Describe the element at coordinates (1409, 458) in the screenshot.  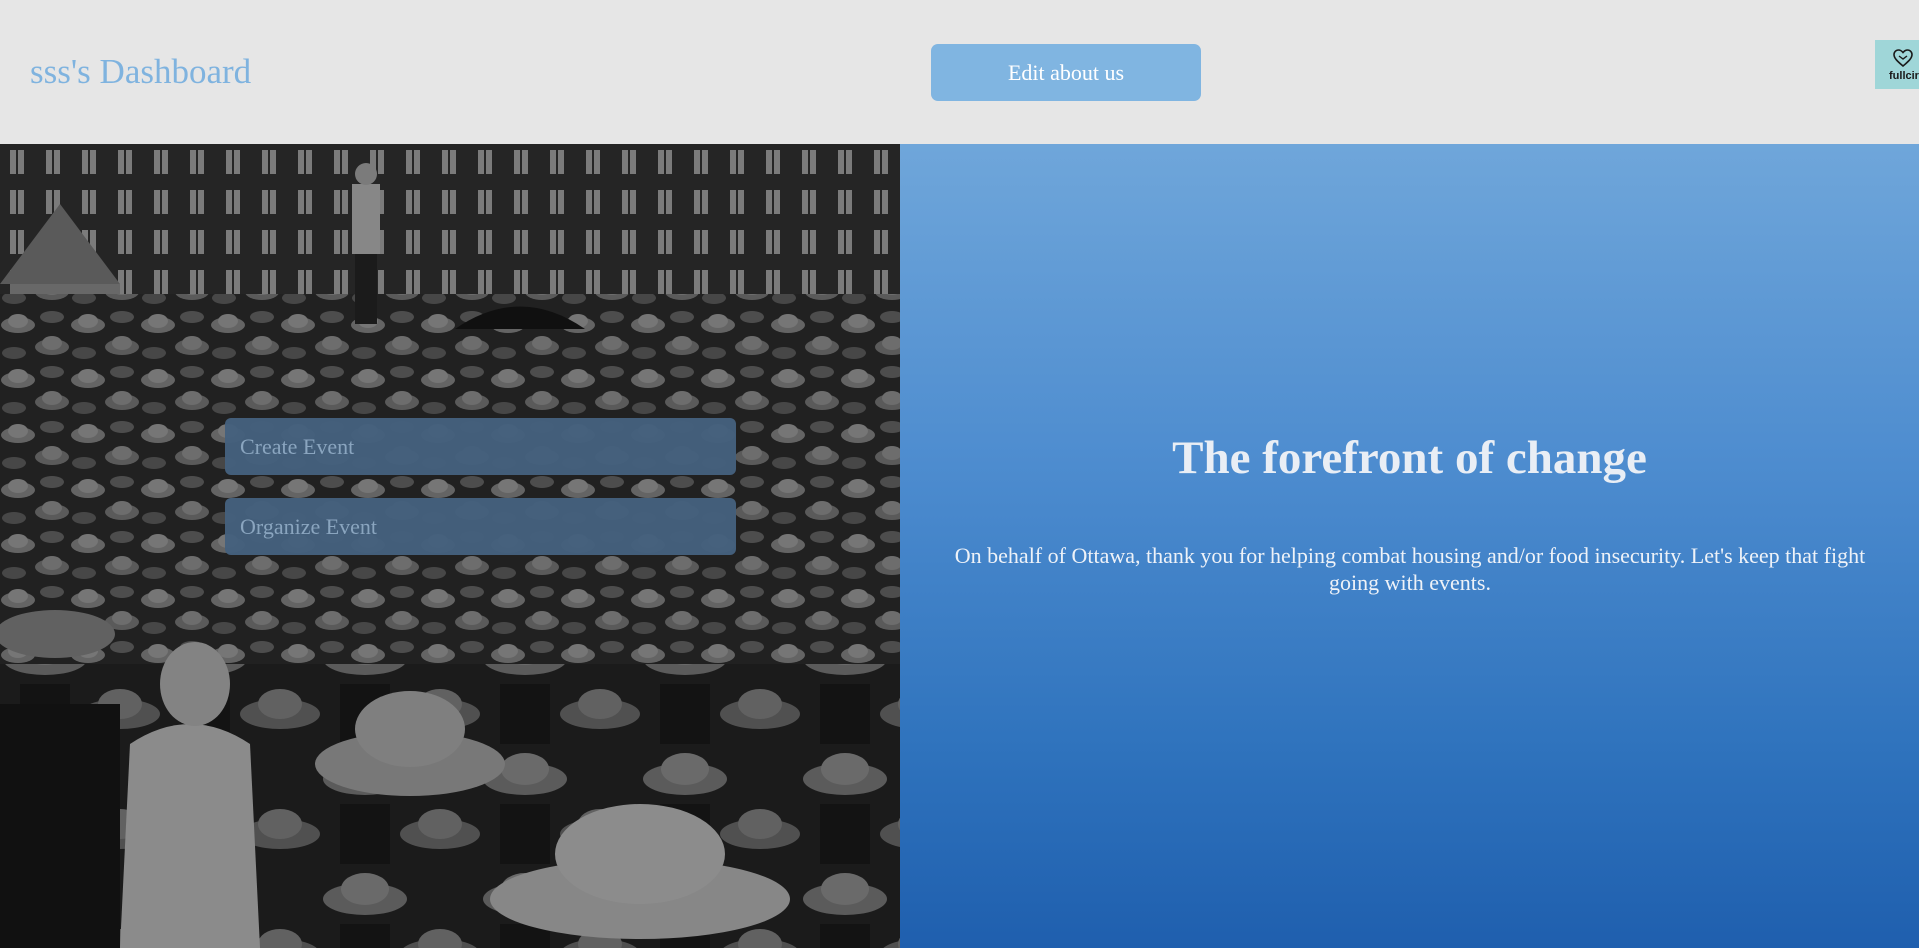
I see `hero-headline: The forefront of change` at that location.